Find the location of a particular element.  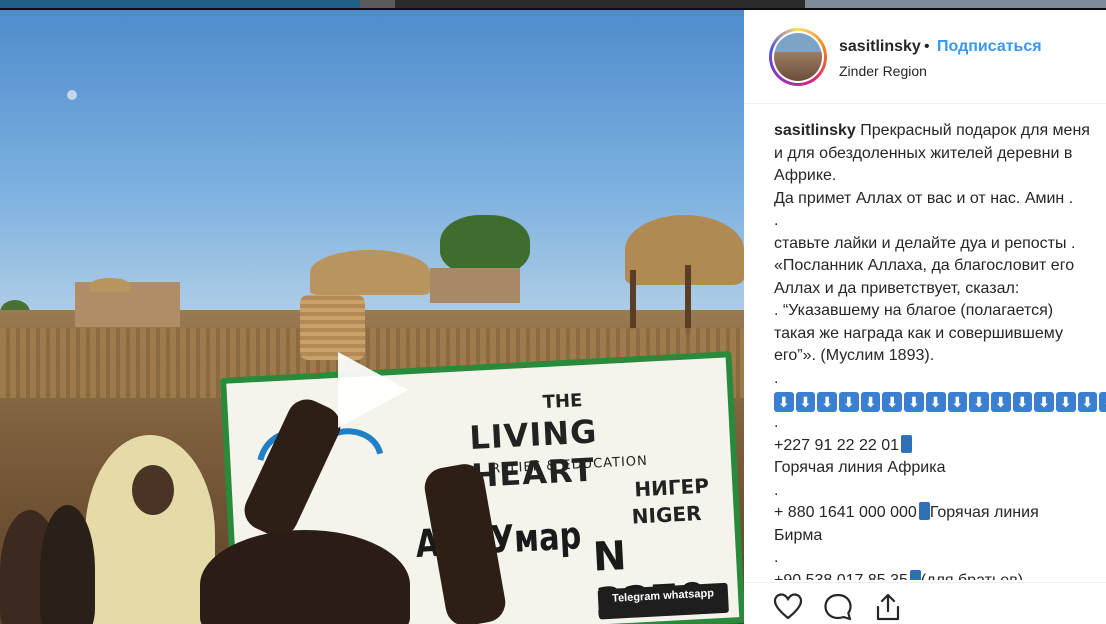

caption-text: (для братьев) is located at coordinates (972, 576).